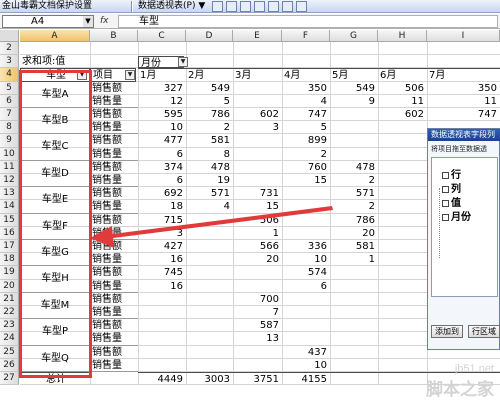 This screenshot has width=500, height=403. What do you see at coordinates (451, 187) in the screenshot?
I see `field-item-column: 列` at bounding box center [451, 187].